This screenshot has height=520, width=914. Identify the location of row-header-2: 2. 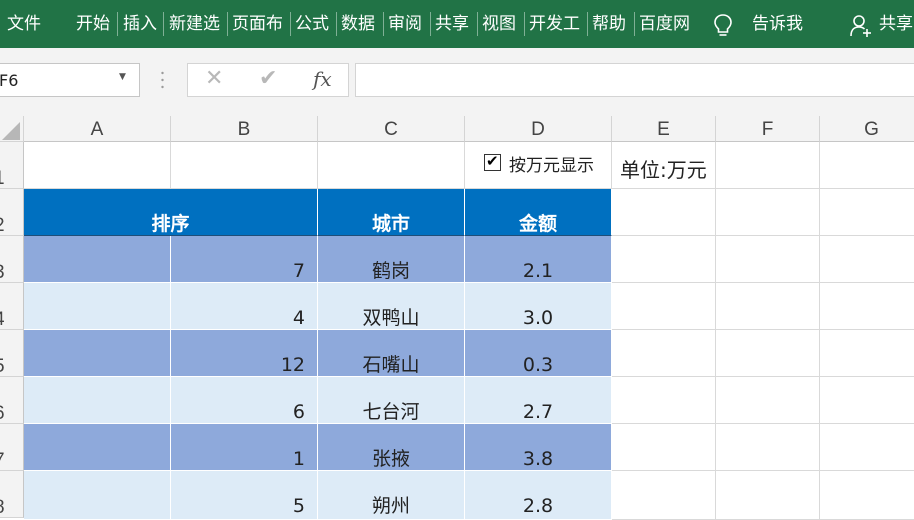
(12, 212).